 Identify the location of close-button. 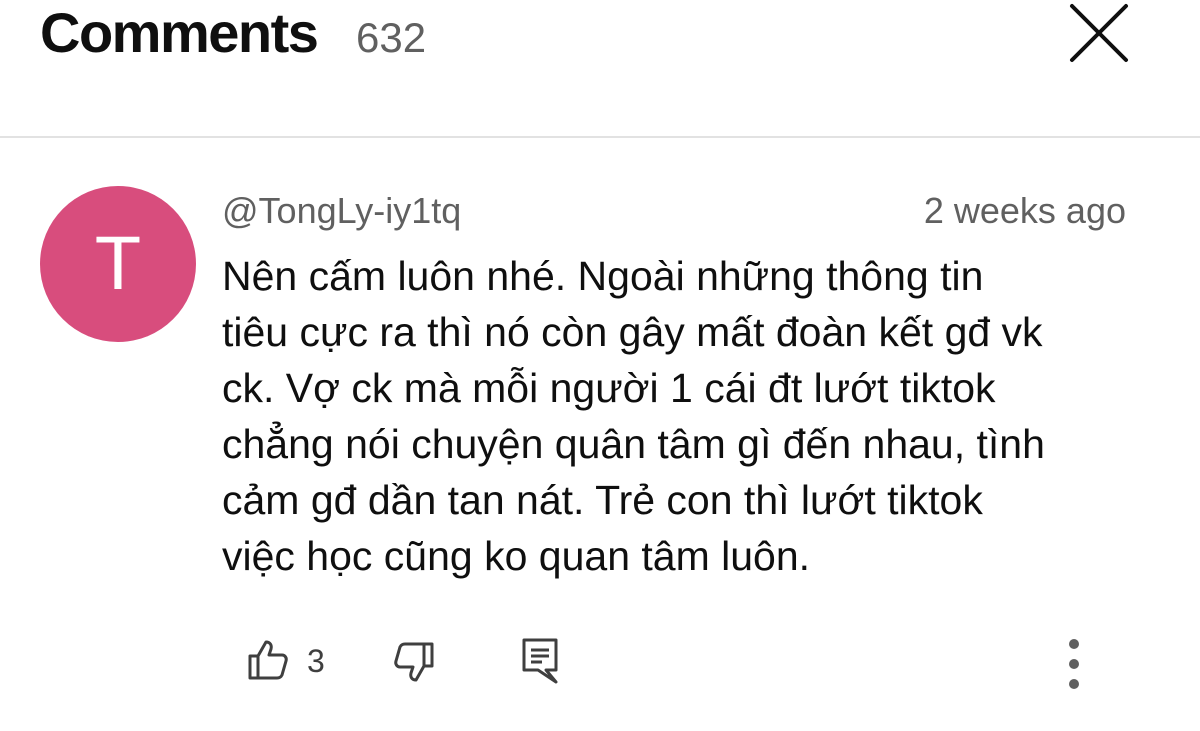
(1099, 33).